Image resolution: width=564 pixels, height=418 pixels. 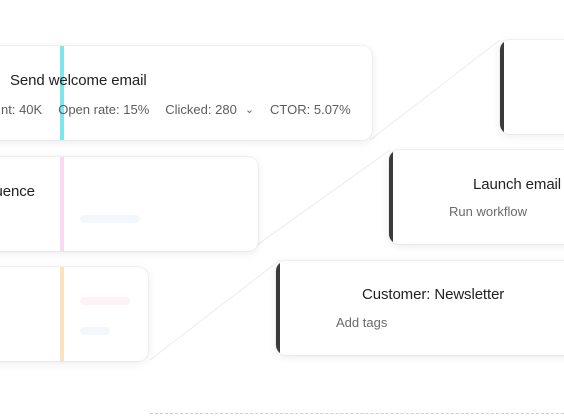 What do you see at coordinates (17, 191) in the screenshot?
I see `card-title: equence` at bounding box center [17, 191].